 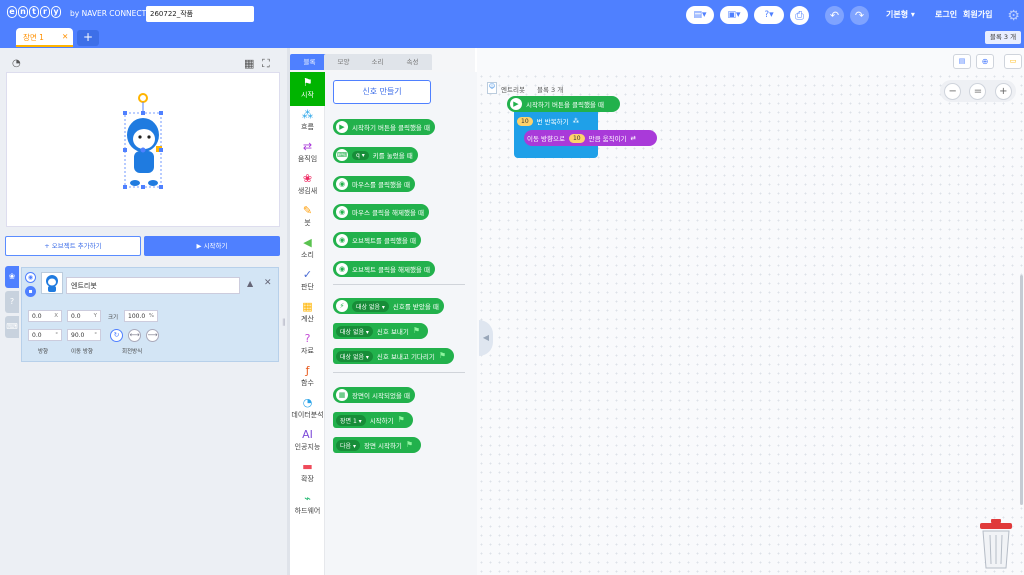 What do you see at coordinates (268, 283) in the screenshot?
I see `delete-object-icon: ✕` at bounding box center [268, 283].